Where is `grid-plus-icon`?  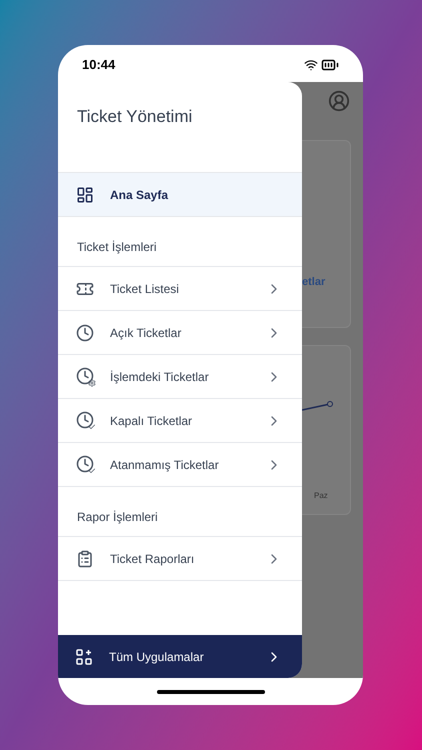 grid-plus-icon is located at coordinates (84, 656).